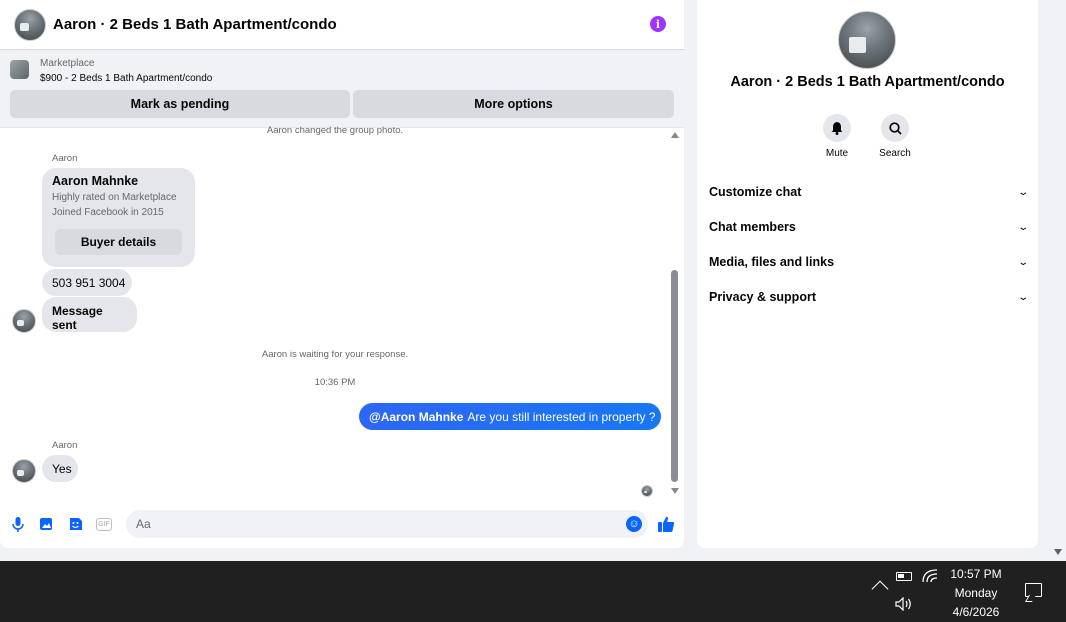 The height and width of the screenshot is (622, 1066). Describe the element at coordinates (895, 153) in the screenshot. I see `search-label: Search` at that location.